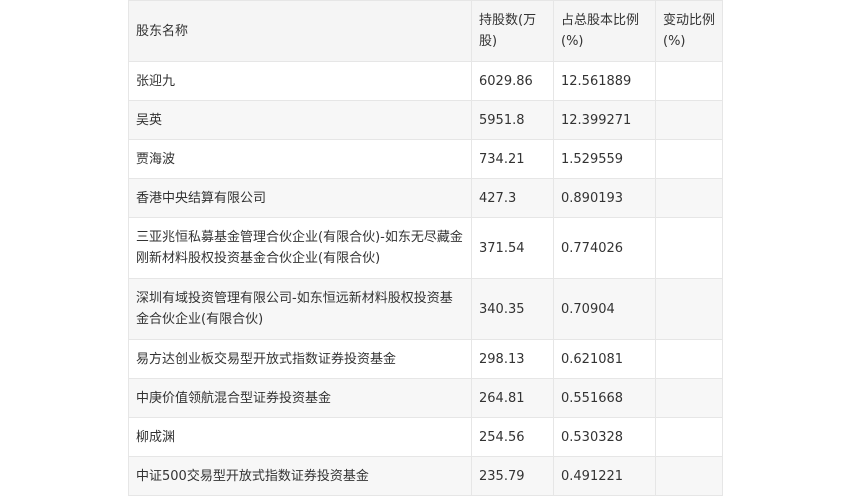 The image size is (850, 496). I want to click on cell-name: 柳成渊, so click(300, 437).